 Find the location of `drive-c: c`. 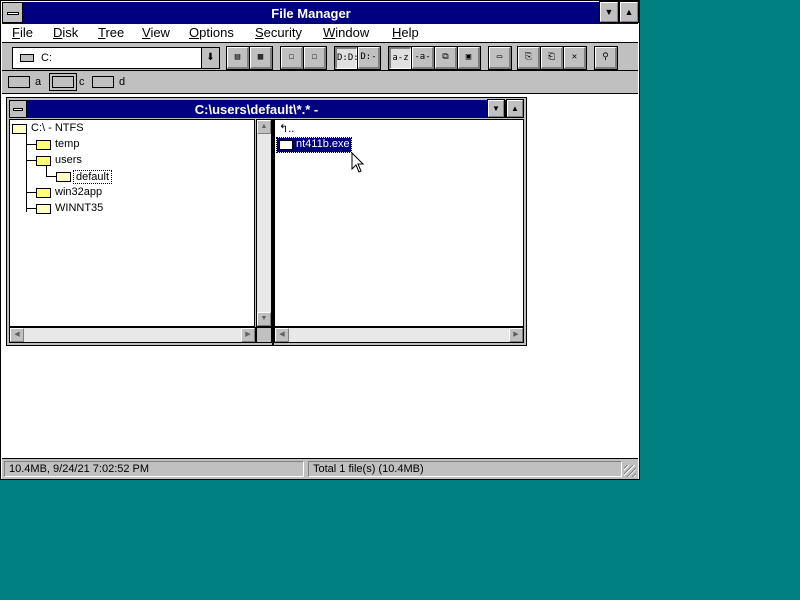

drive-c: c is located at coordinates (68, 82).